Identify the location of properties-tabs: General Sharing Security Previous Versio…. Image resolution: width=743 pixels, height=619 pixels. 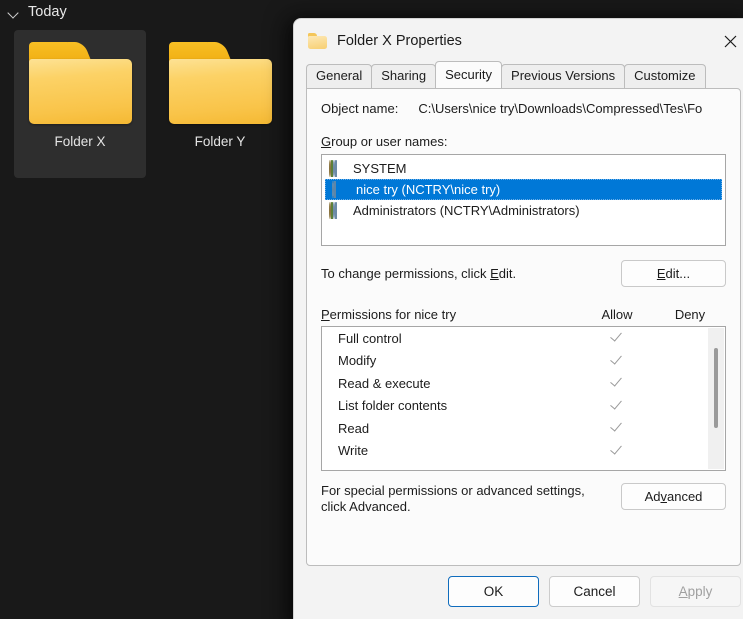
(518, 74).